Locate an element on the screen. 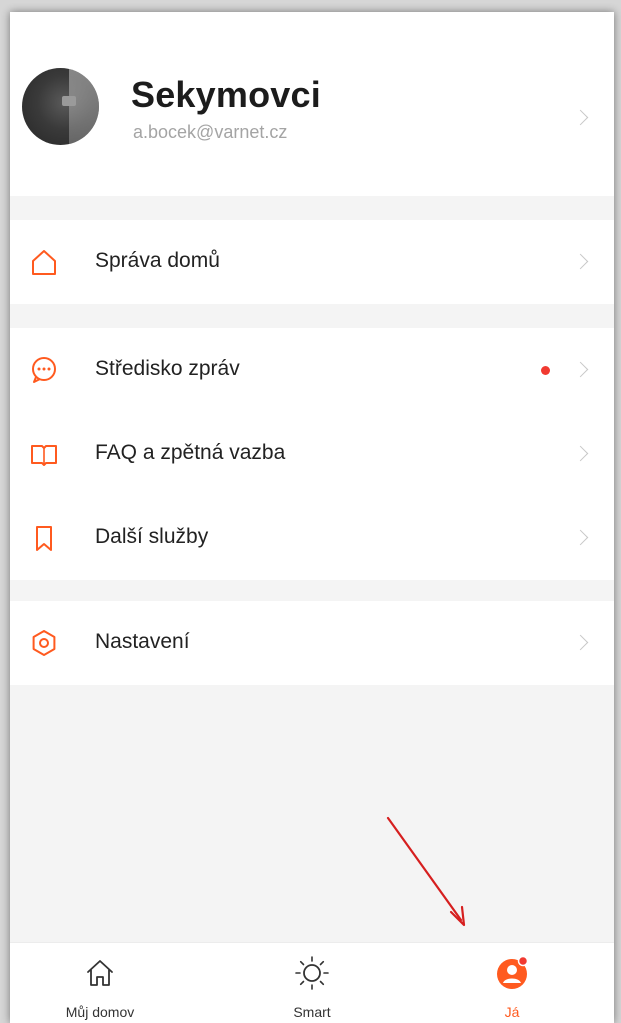 This screenshot has height=1023, width=621. menu-item-faq-feedback: FAQ a zpětná vazba is located at coordinates (312, 454).